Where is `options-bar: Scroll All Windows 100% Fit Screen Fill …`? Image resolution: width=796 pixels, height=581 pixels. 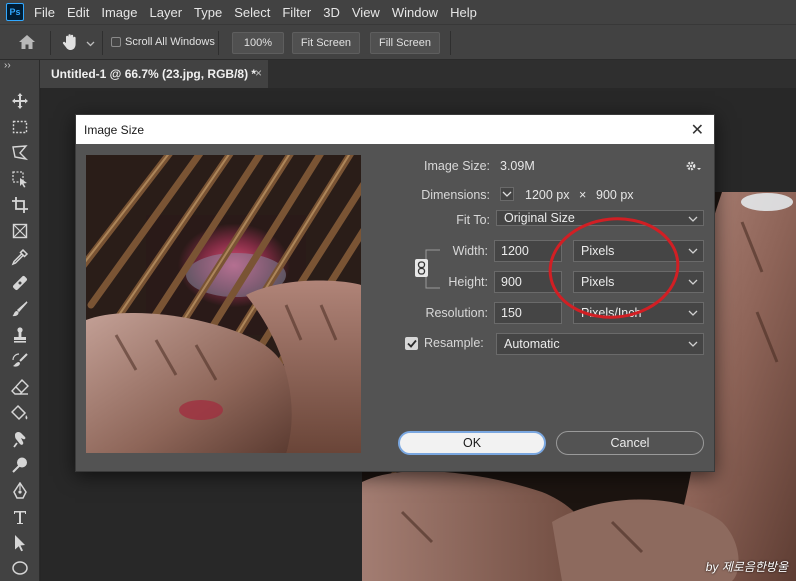 options-bar: Scroll All Windows 100% Fit Screen Fill … is located at coordinates (398, 42).